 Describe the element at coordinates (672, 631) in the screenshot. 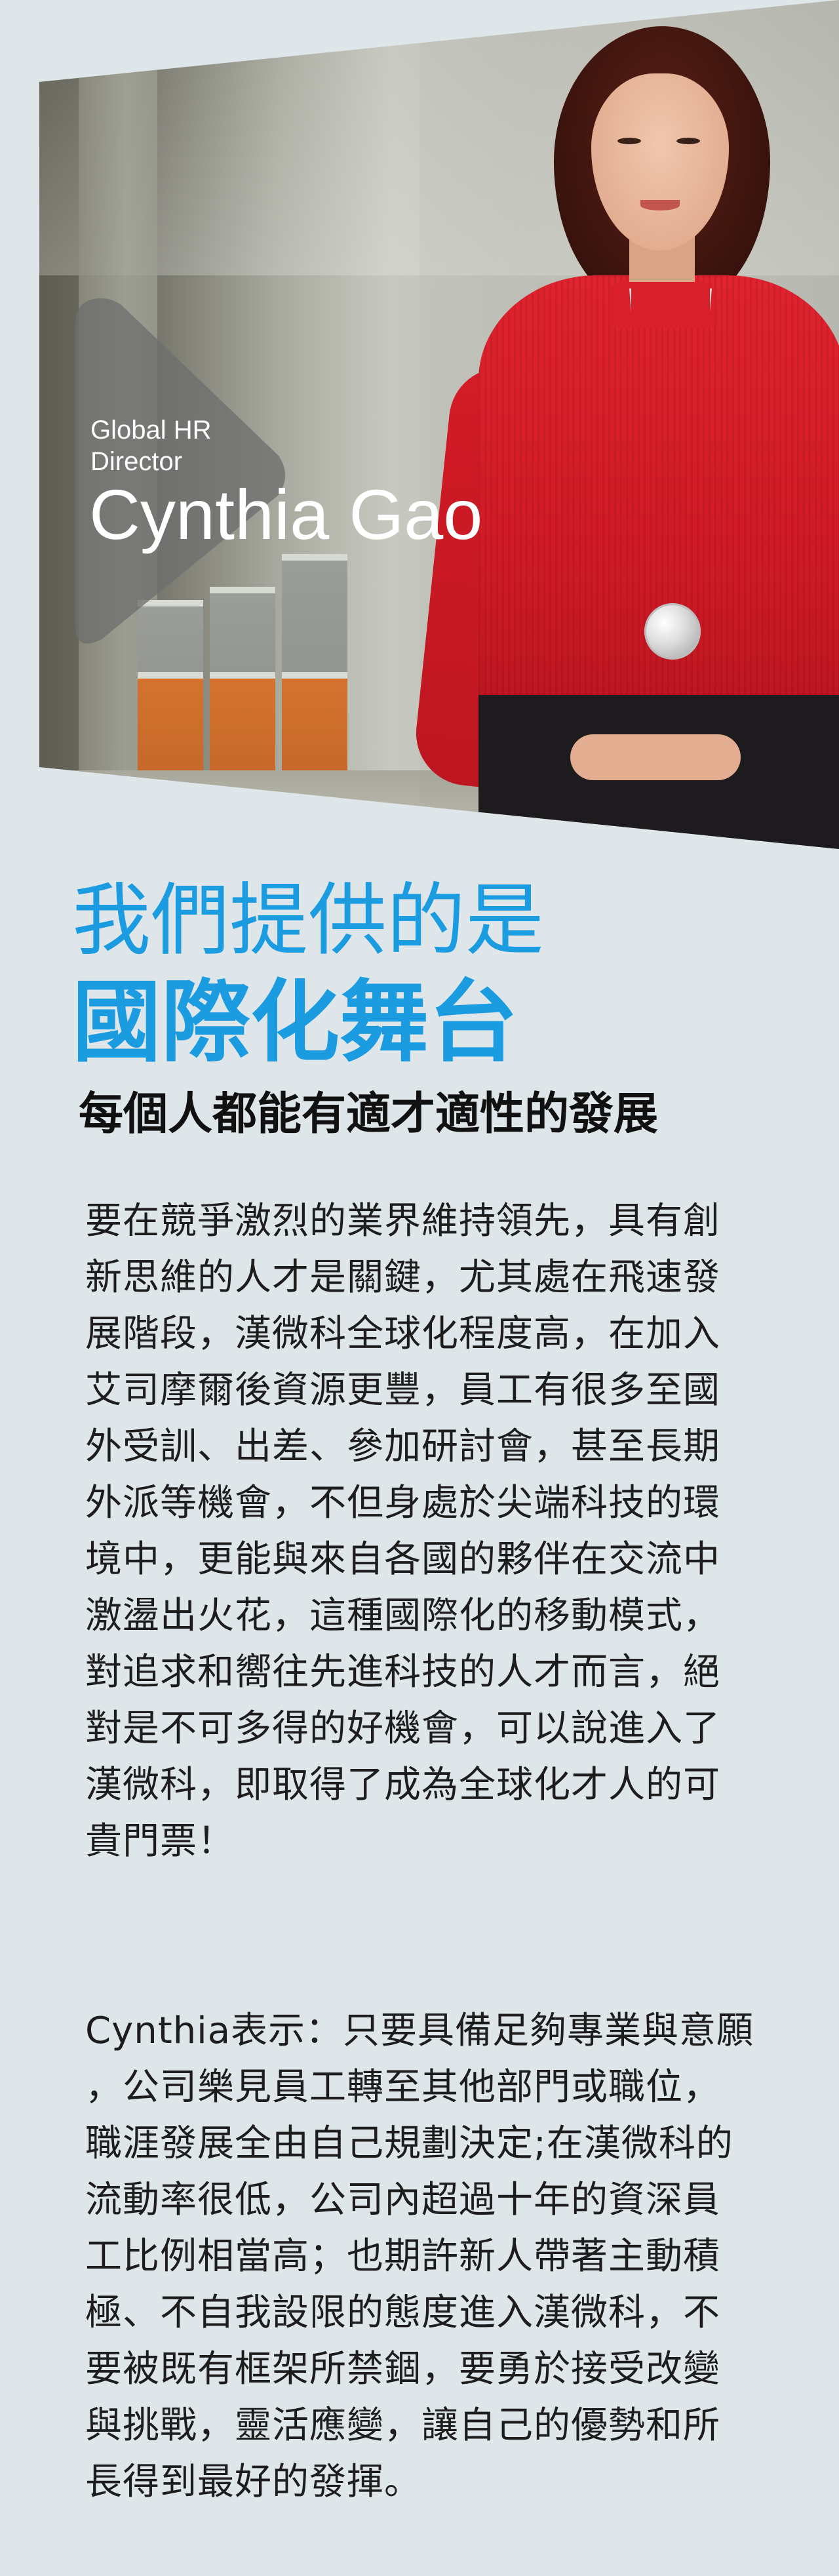

I see `necklace-pendant` at that location.